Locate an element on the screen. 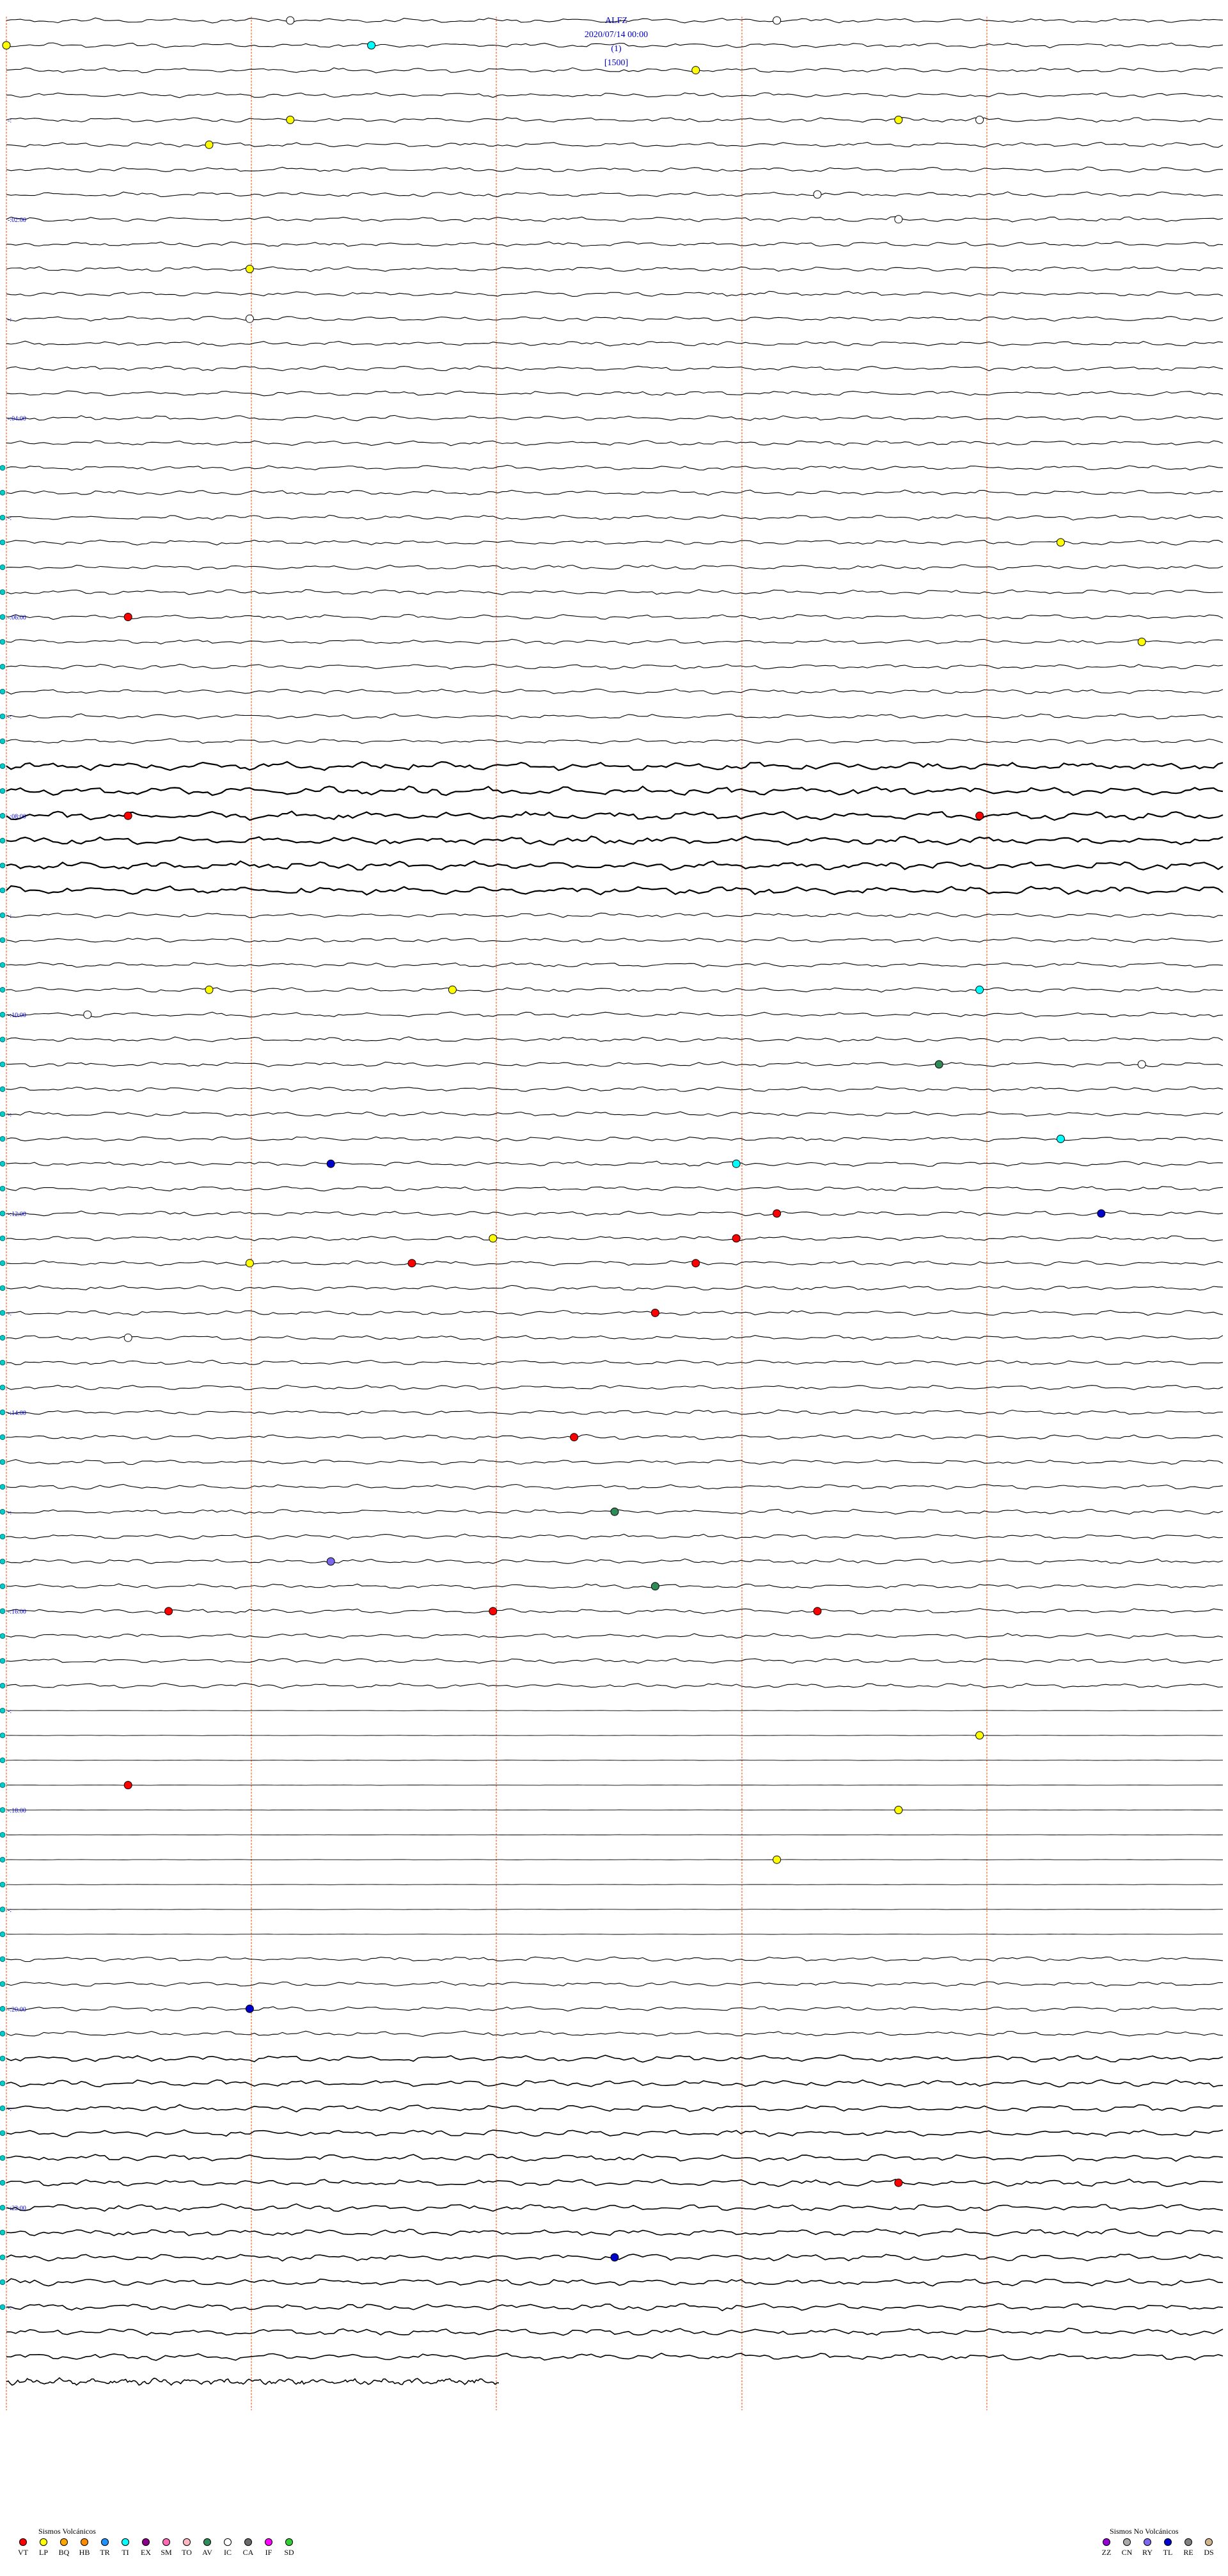 The height and width of the screenshot is (2576, 1228). legend-nonvolcanic-tl: TL is located at coordinates (1168, 2547).